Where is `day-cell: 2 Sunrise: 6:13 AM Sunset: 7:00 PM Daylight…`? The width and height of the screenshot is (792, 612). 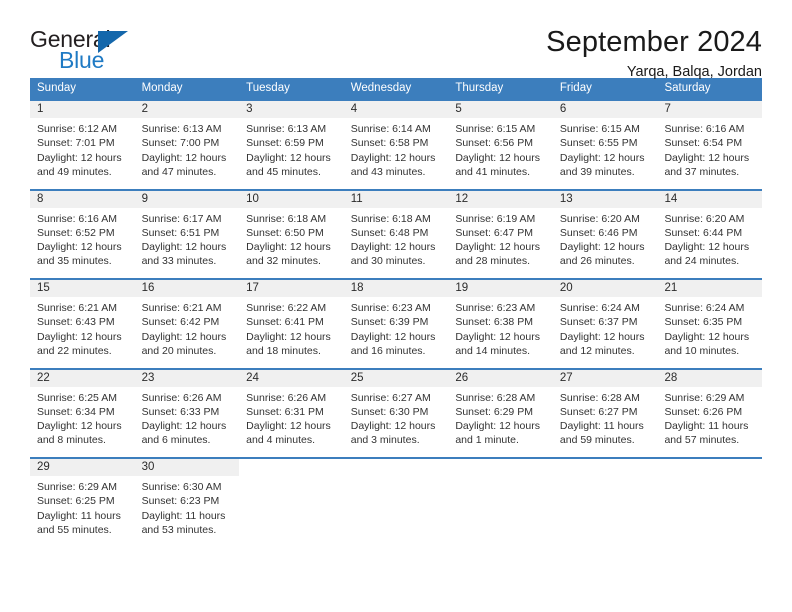
day-cell: 2 Sunrise: 6:13 AM Sunset: 7:00 PM Daylight… is located at coordinates (187, 145).